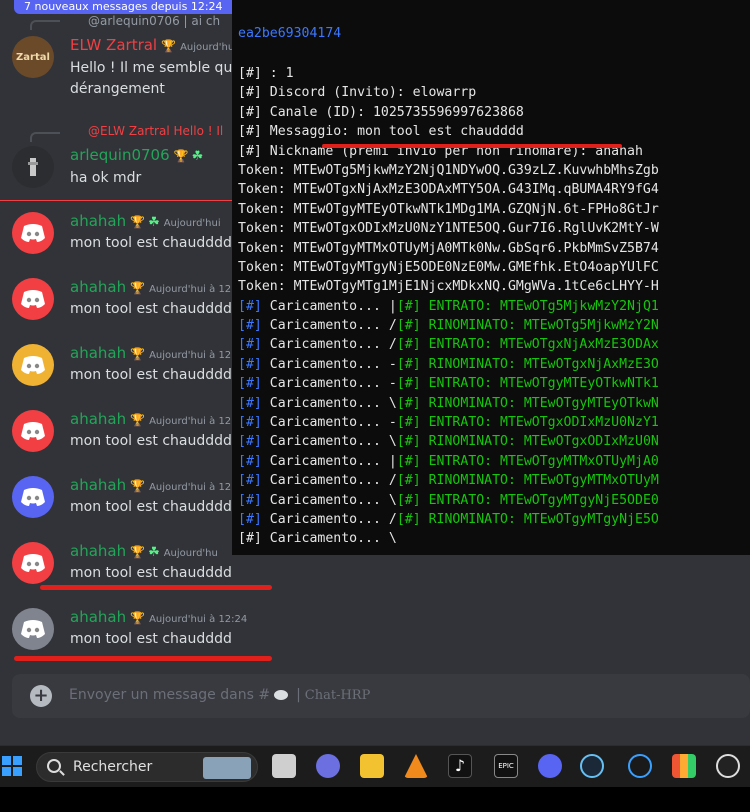  Describe the element at coordinates (317, 539) in the screenshot. I see `terminal-line: [#] Caricamento... \` at that location.